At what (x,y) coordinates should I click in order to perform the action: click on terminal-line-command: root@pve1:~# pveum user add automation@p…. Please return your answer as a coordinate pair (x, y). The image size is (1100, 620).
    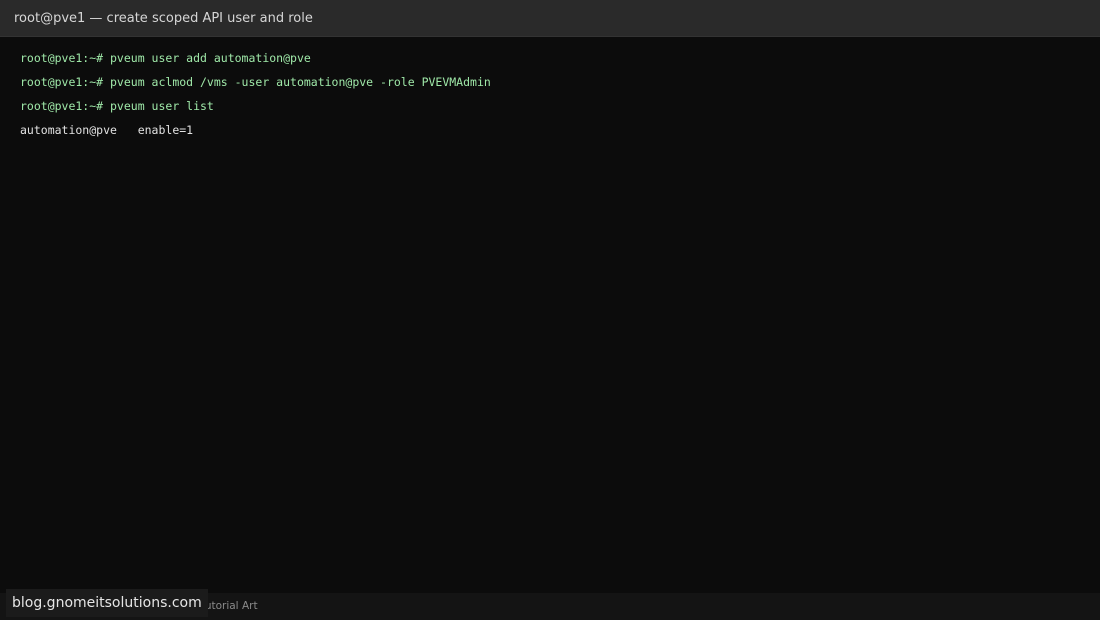
    Looking at the image, I should click on (165, 58).